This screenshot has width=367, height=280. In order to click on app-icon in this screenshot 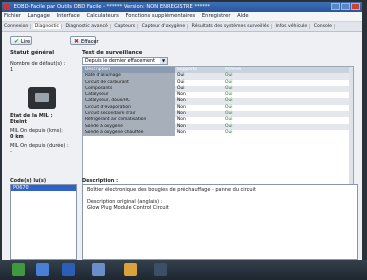, I will do `click(7, 7)`.